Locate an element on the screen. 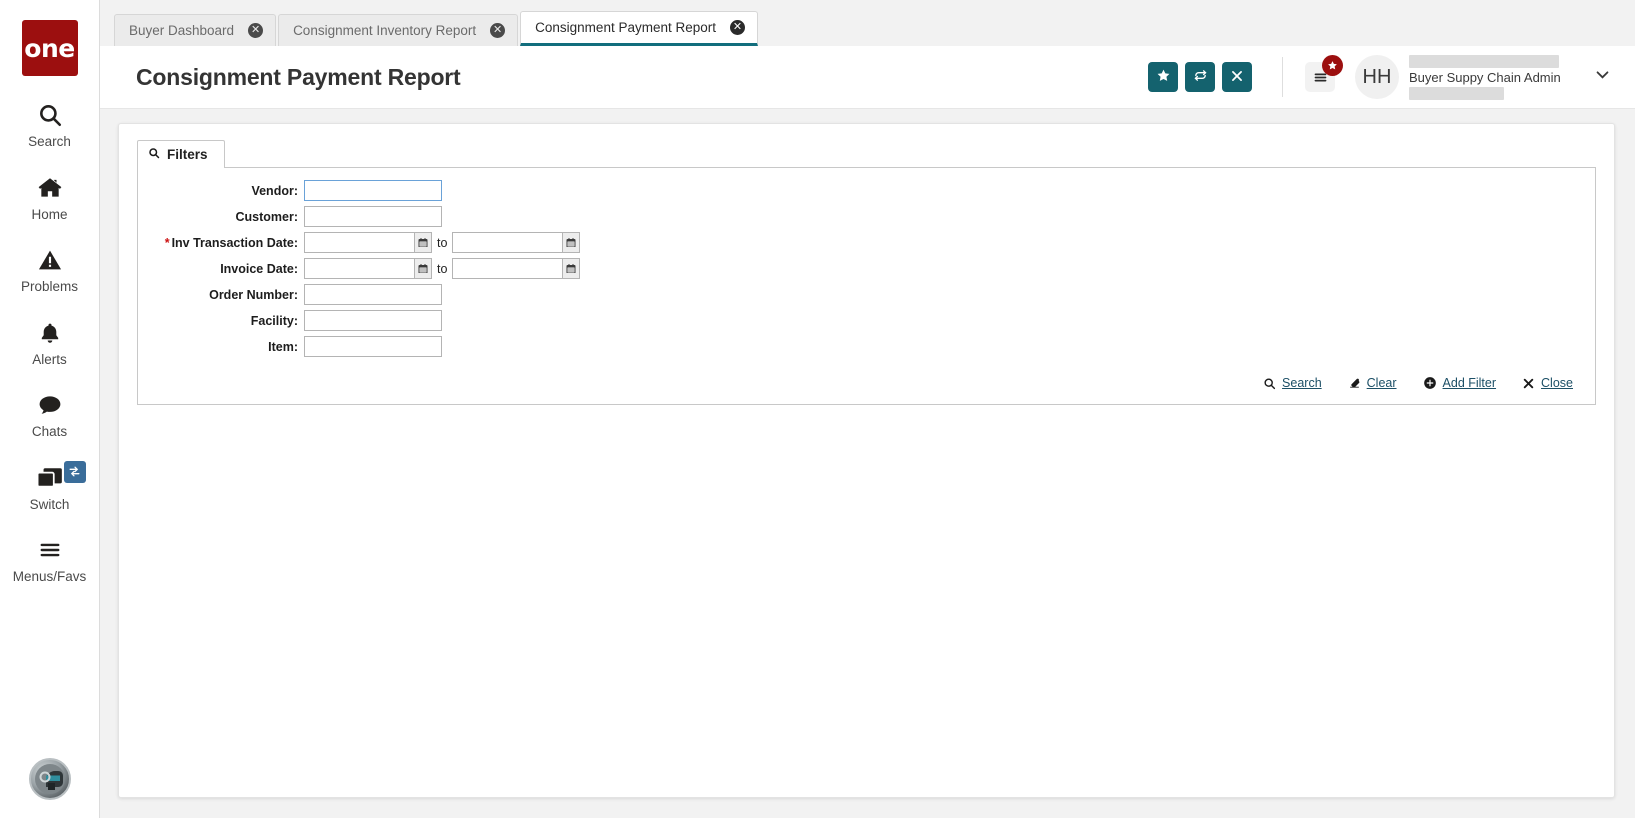  chat-bubble-icon is located at coordinates (50, 405).